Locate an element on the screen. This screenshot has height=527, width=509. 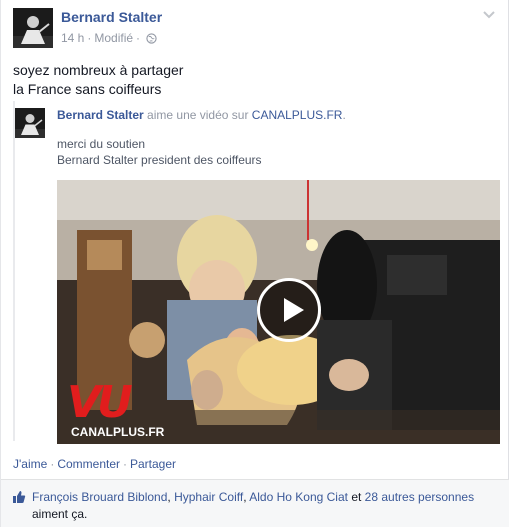
liker-link: François Brouard Biblond is located at coordinates (99, 497).